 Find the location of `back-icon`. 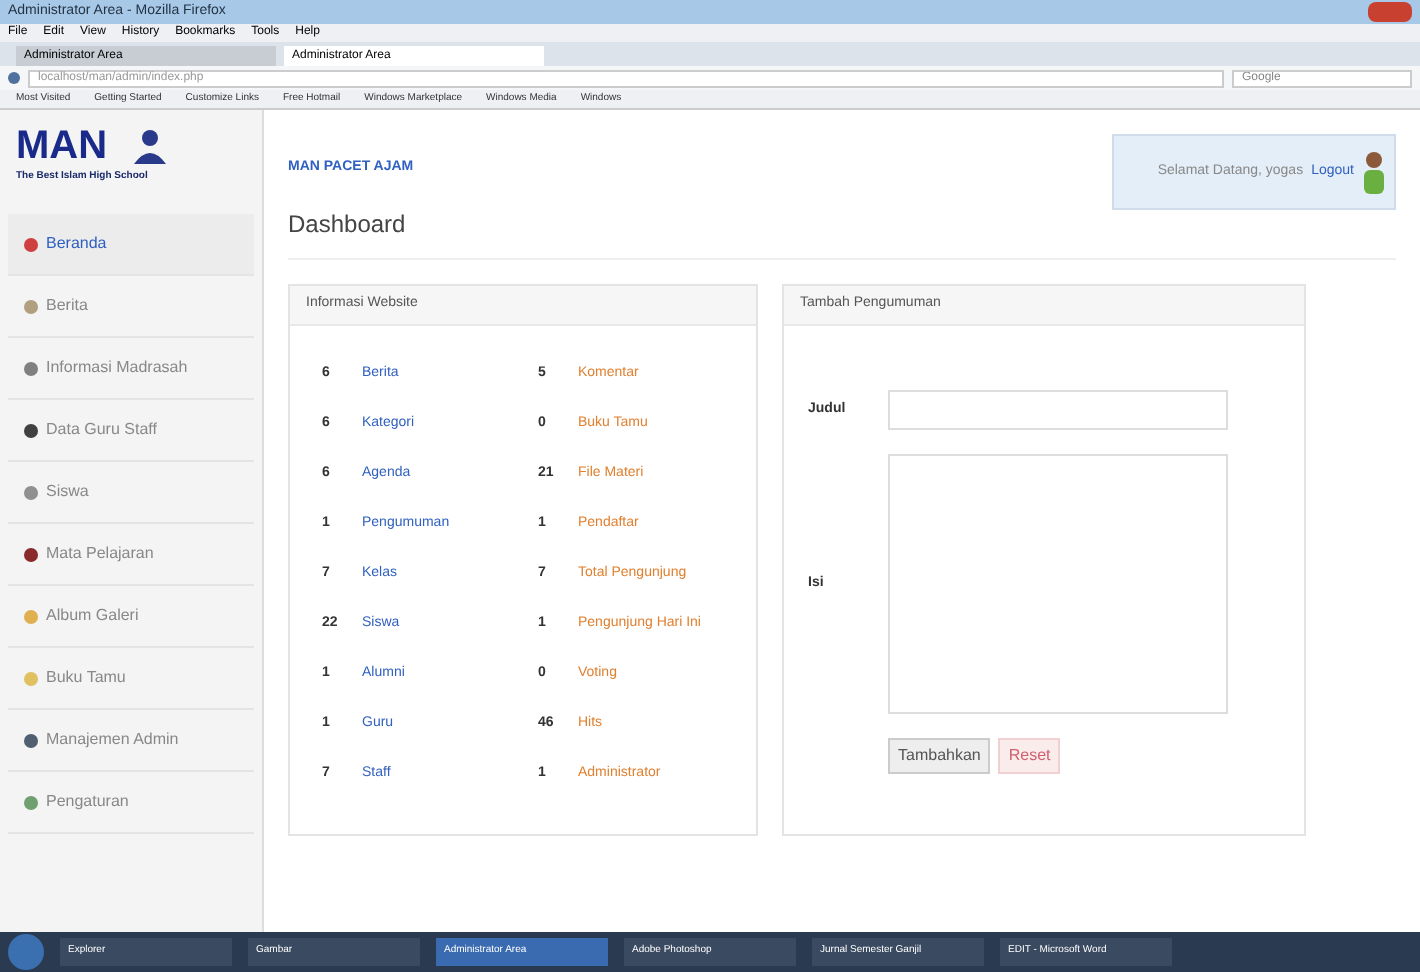

back-icon is located at coordinates (14, 78).